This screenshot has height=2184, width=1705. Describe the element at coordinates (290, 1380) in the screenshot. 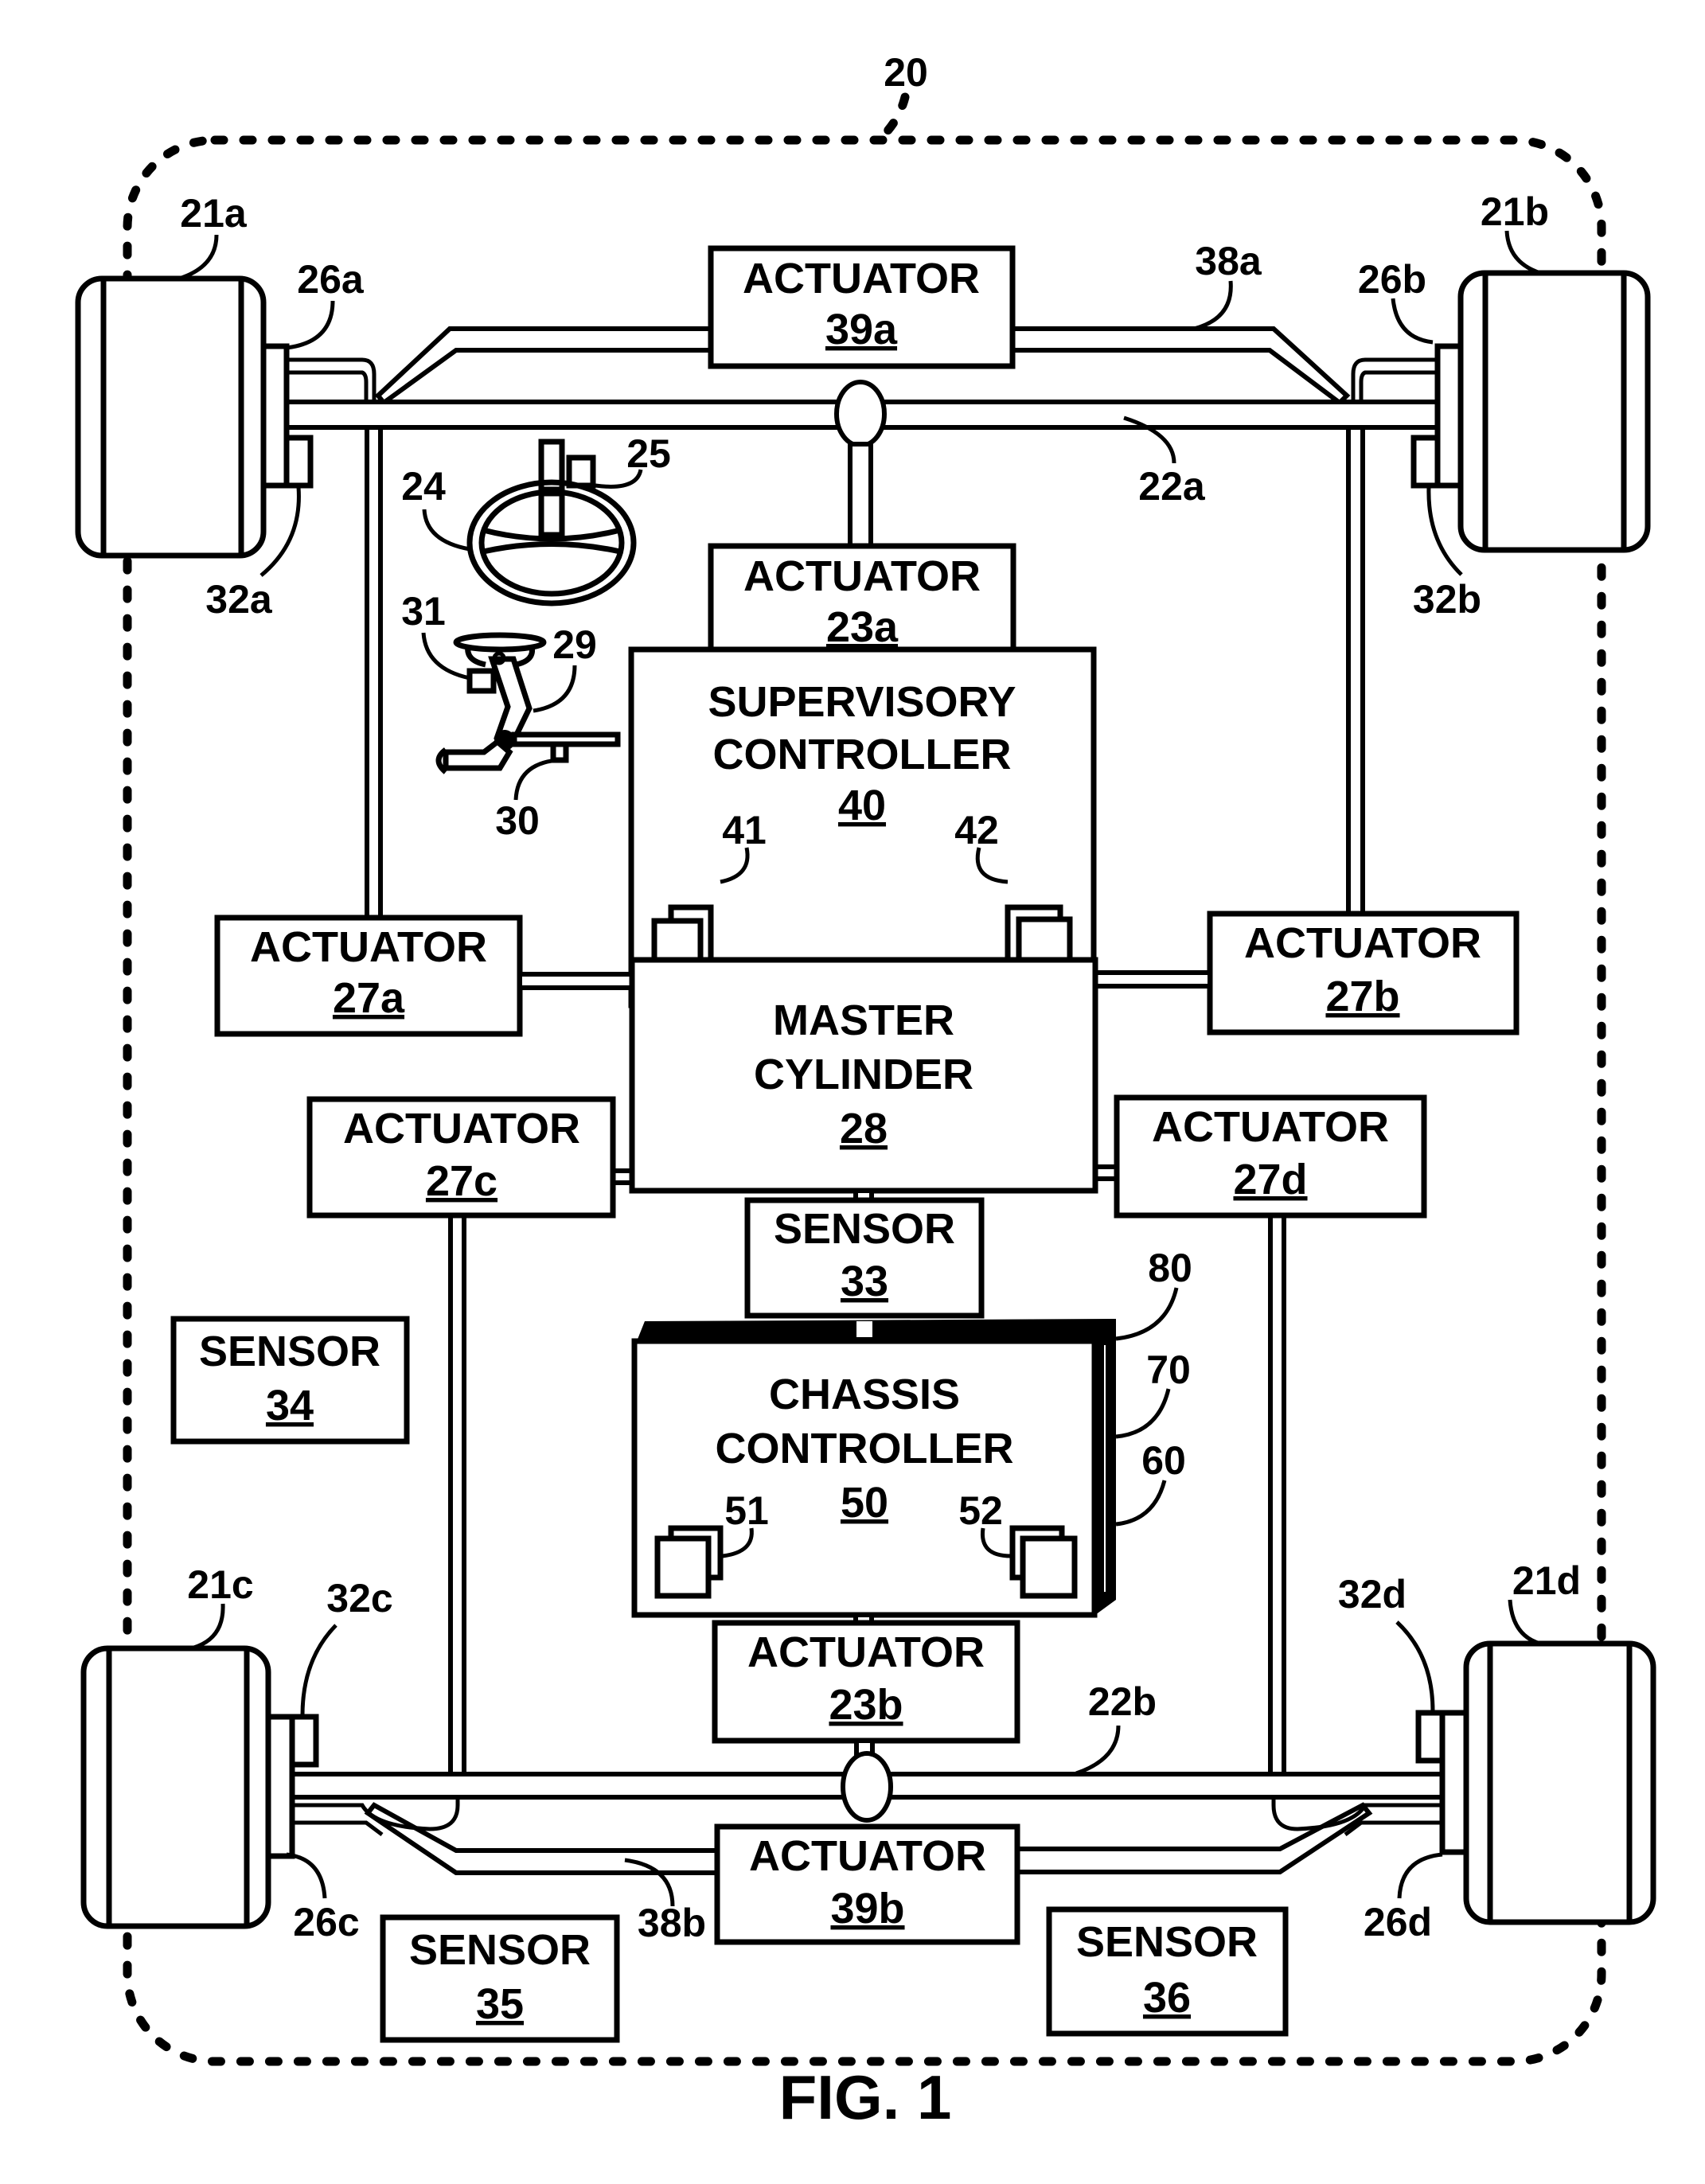

I see `sensor-34: SENSOR 34` at that location.